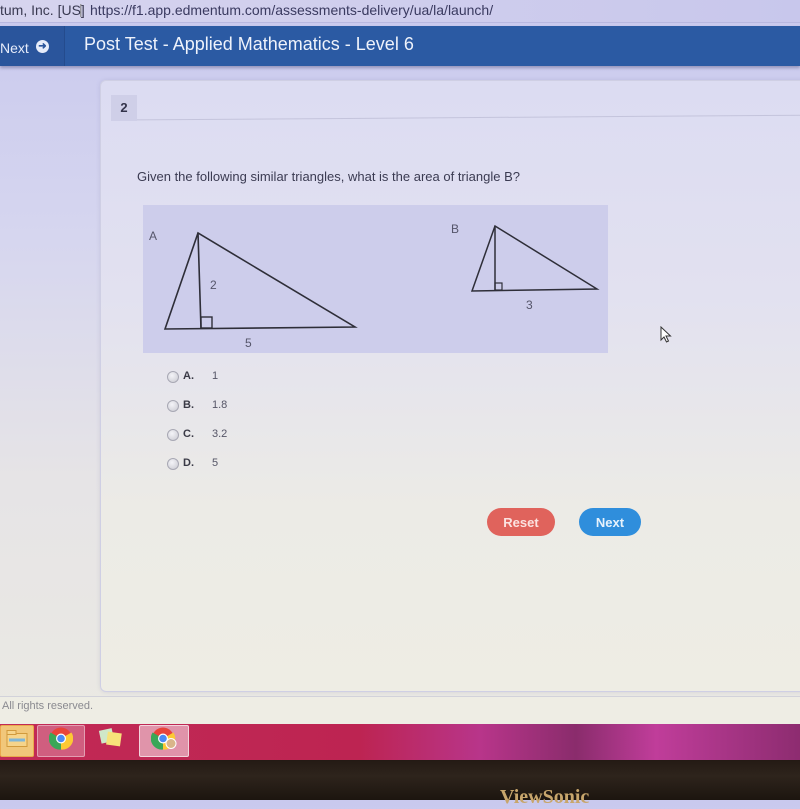  What do you see at coordinates (42, 46) in the screenshot?
I see `arrow-right-circle-icon: ➜` at bounding box center [42, 46].